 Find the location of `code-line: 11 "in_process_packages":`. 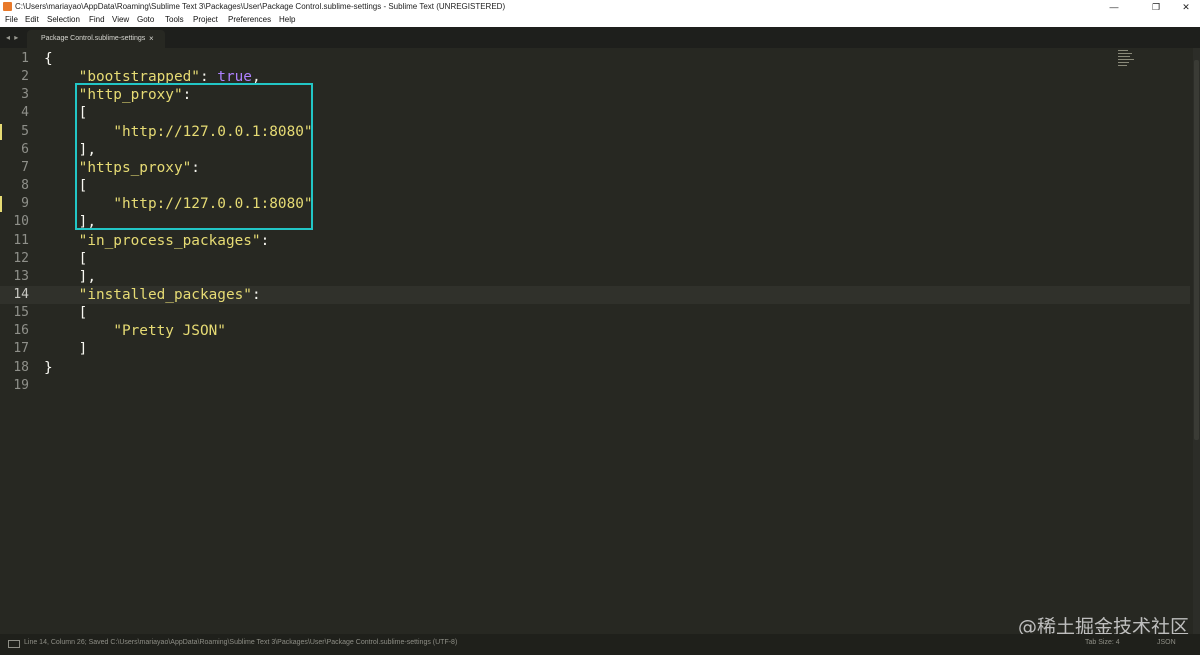

code-line: 11 "in_process_packages": is located at coordinates (595, 241).